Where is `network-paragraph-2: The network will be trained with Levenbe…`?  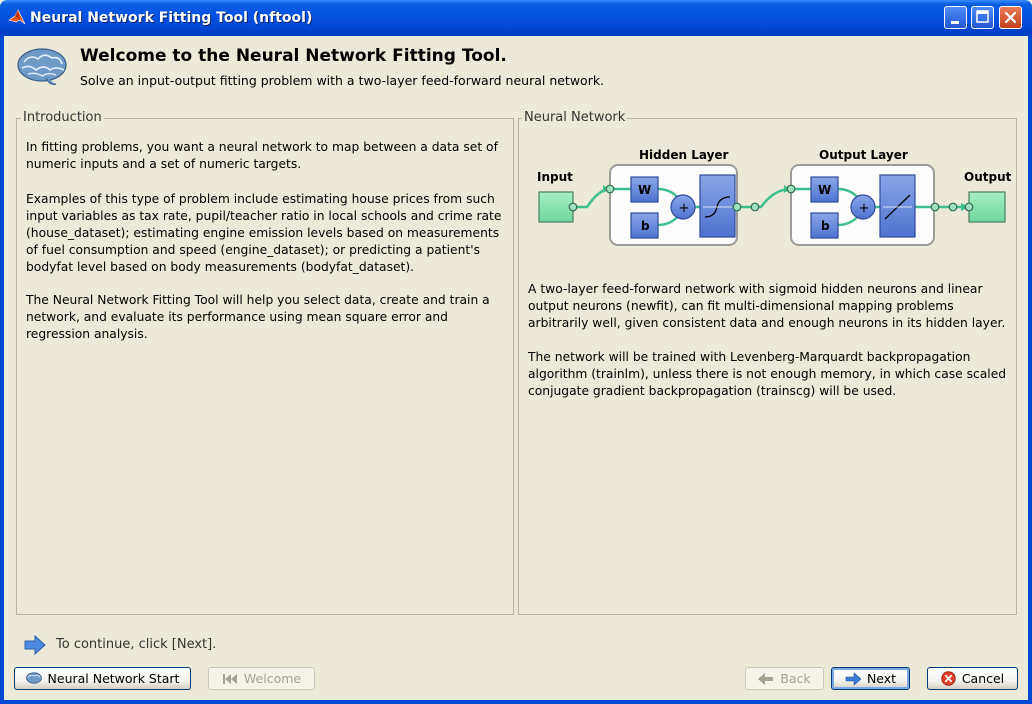
network-paragraph-2: The network will be trained with Levenbe… is located at coordinates (767, 374).